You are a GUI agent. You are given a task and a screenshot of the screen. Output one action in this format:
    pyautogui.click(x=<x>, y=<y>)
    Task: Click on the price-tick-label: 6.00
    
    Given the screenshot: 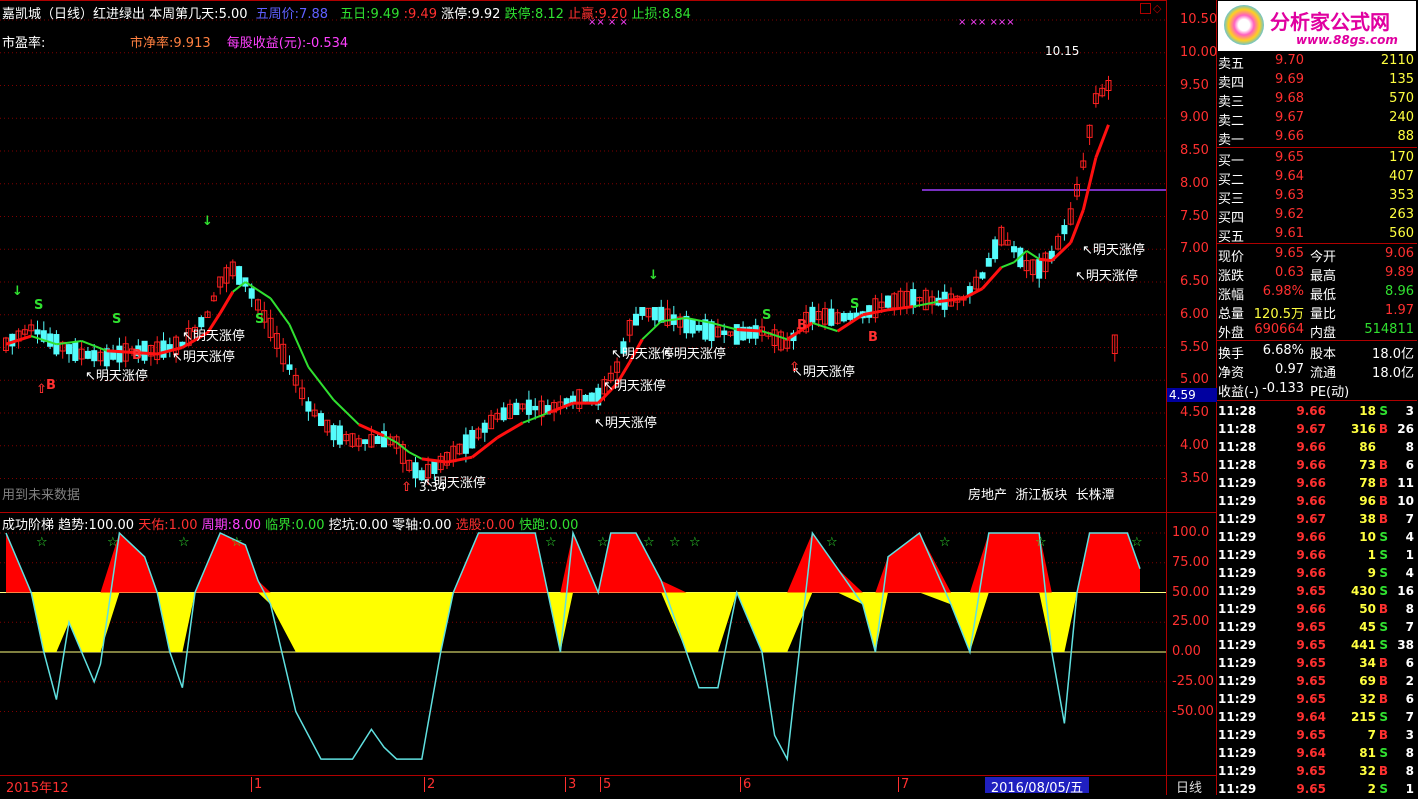 What is the action you would take?
    pyautogui.click(x=1194, y=314)
    